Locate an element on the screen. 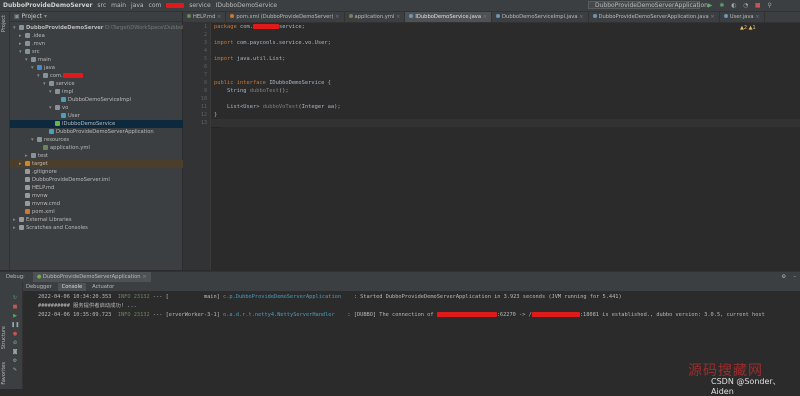 The height and width of the screenshot is (396, 800). code-line-1: package com. service; is located at coordinates (259, 27).